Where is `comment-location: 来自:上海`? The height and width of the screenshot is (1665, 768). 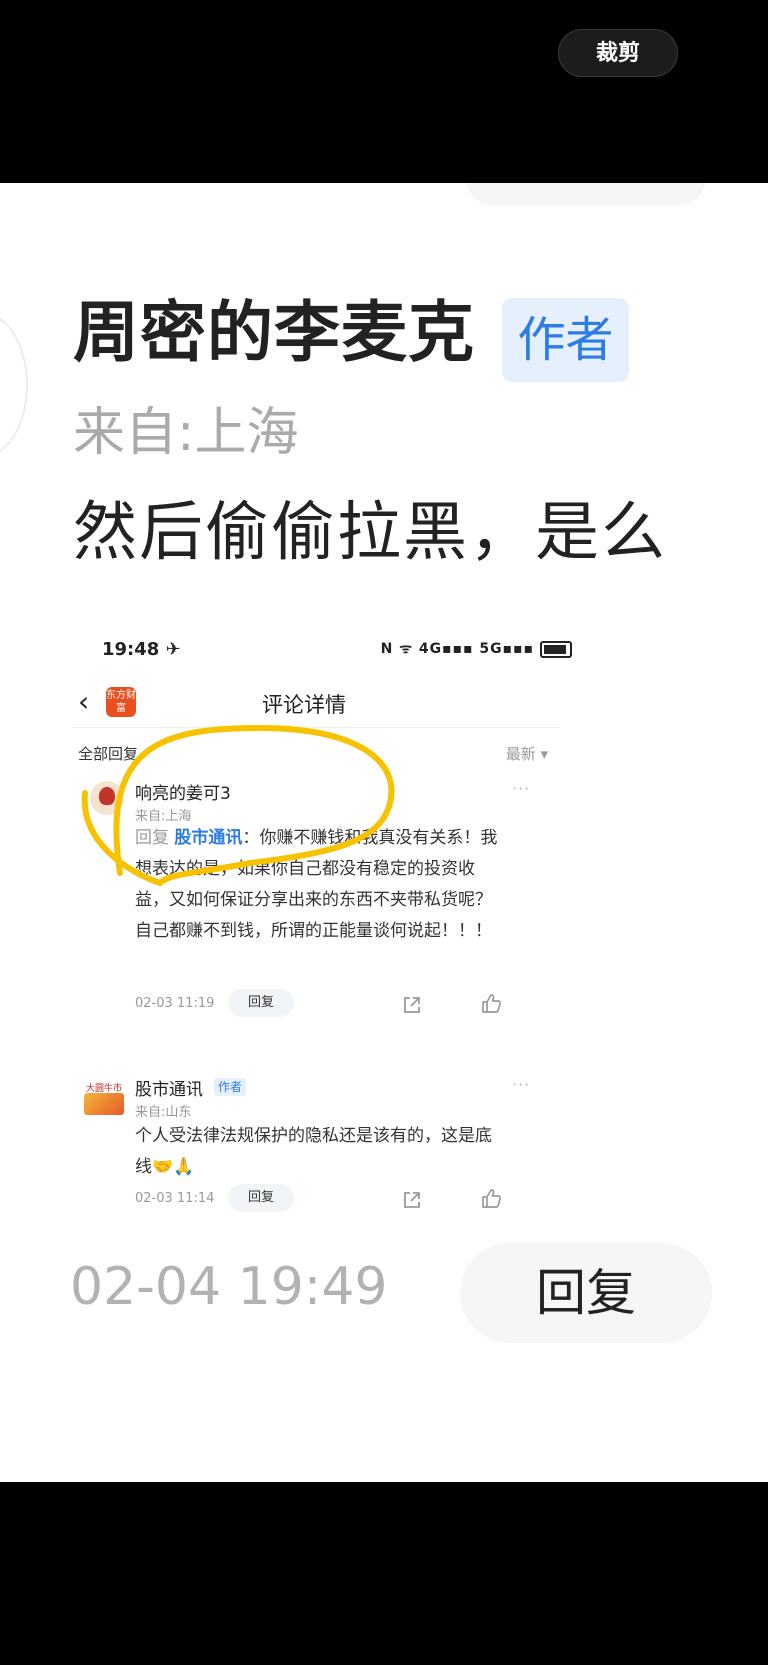
comment-location: 来自:上海 is located at coordinates (163, 816).